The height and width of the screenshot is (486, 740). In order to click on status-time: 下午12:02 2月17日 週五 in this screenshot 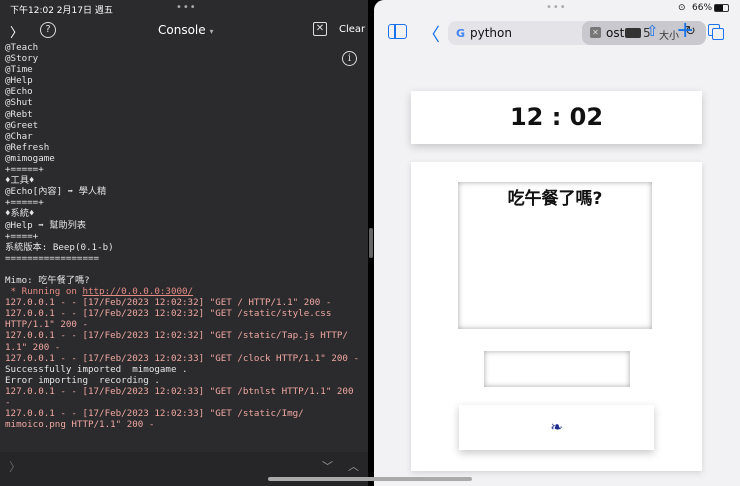, I will do `click(61, 11)`.